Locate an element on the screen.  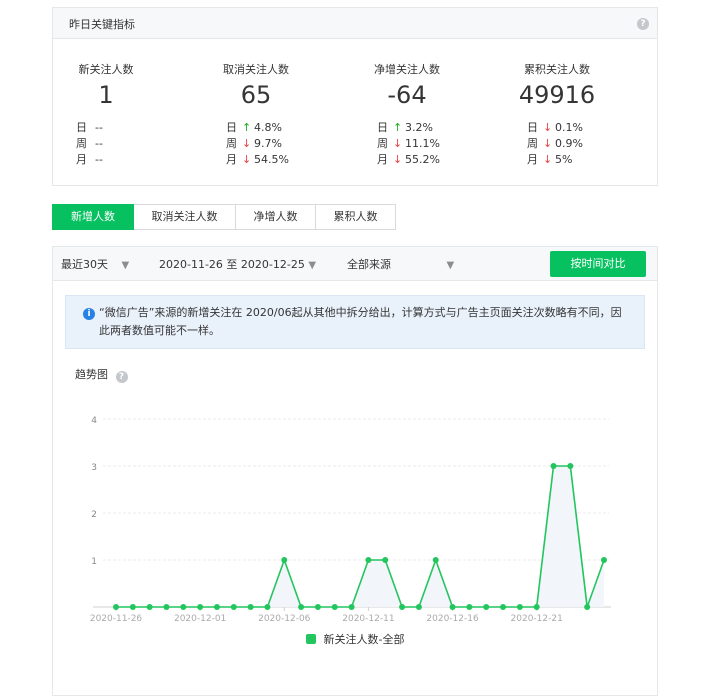
info-icon: i is located at coordinates (89, 314).